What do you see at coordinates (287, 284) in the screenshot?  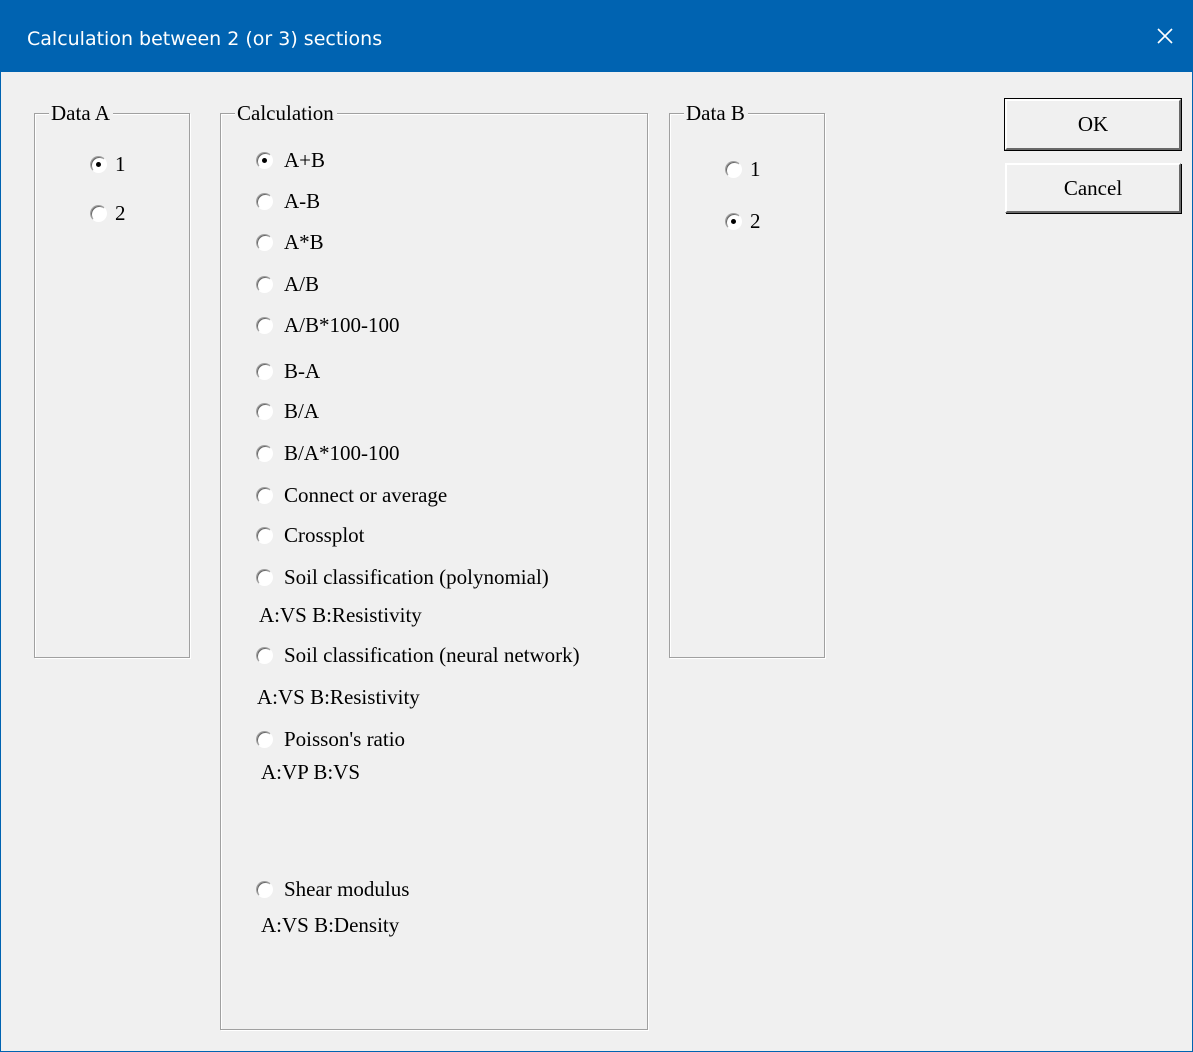 I see `calc-option-a-div-b: A/B` at bounding box center [287, 284].